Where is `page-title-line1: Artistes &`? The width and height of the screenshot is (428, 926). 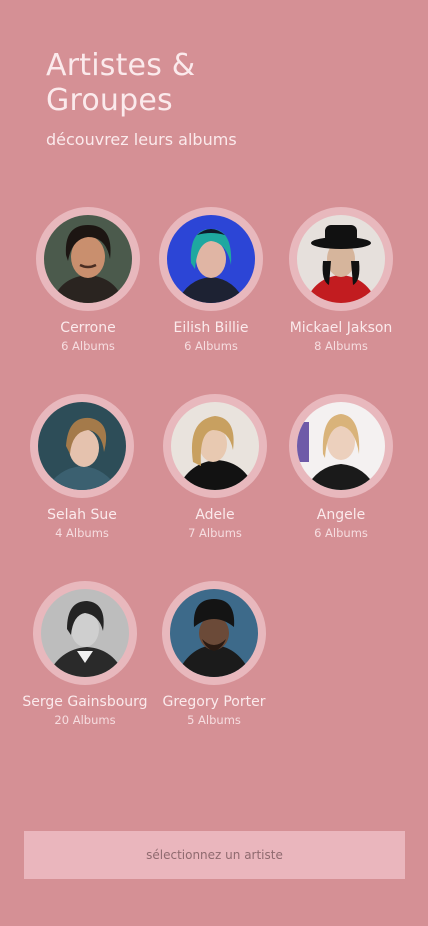
page-title-line1: Artistes & is located at coordinates (121, 65).